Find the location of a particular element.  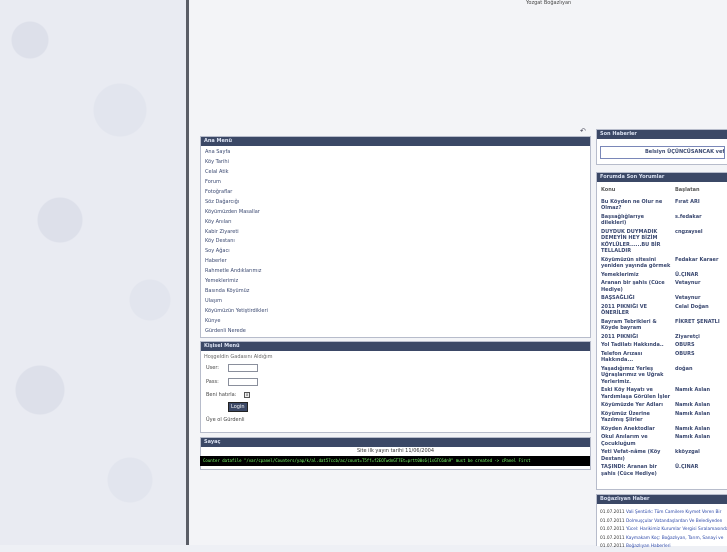

main-menu-item: Söz Dağarcığı is located at coordinates (395, 203).